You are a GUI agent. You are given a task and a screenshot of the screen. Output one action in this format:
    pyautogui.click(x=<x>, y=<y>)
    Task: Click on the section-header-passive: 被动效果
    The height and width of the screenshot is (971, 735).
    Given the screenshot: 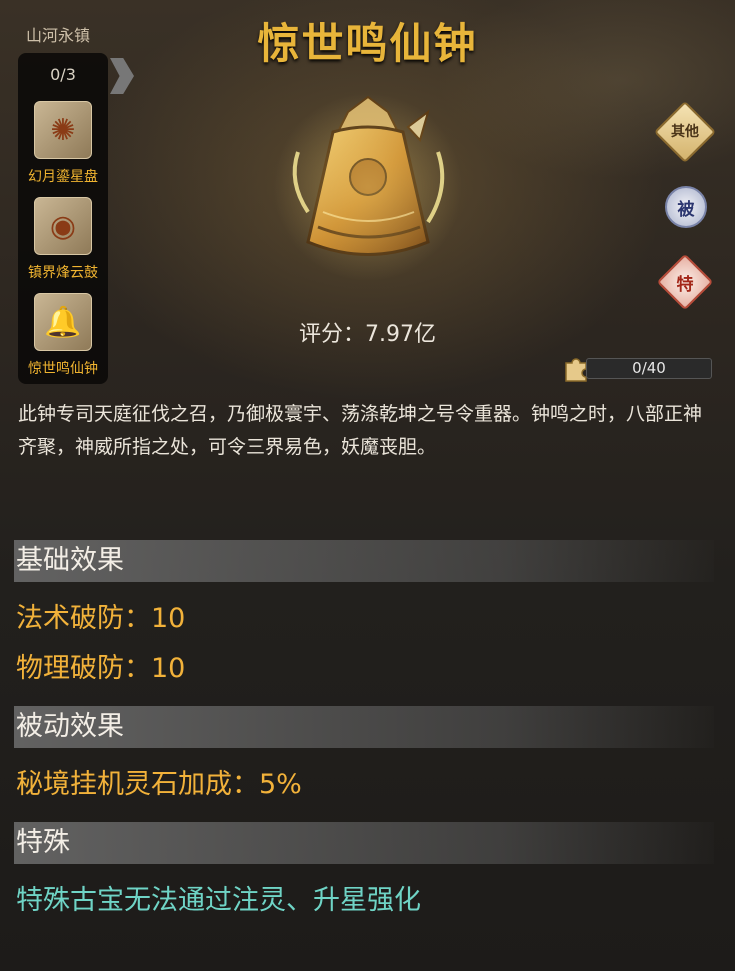 What is the action you would take?
    pyautogui.click(x=364, y=727)
    